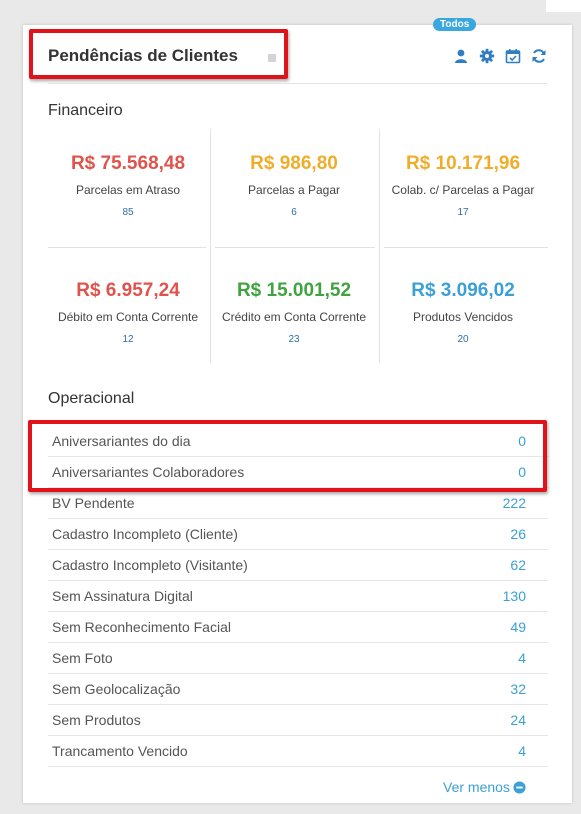  Describe the element at coordinates (513, 56) in the screenshot. I see `calendar-check-icon` at that location.